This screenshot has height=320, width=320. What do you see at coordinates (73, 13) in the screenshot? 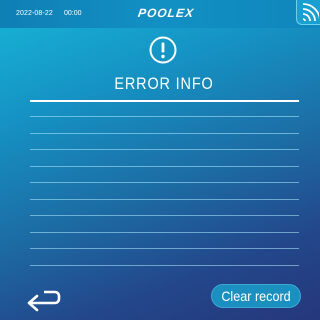
I see `status-time: 00:00` at bounding box center [73, 13].